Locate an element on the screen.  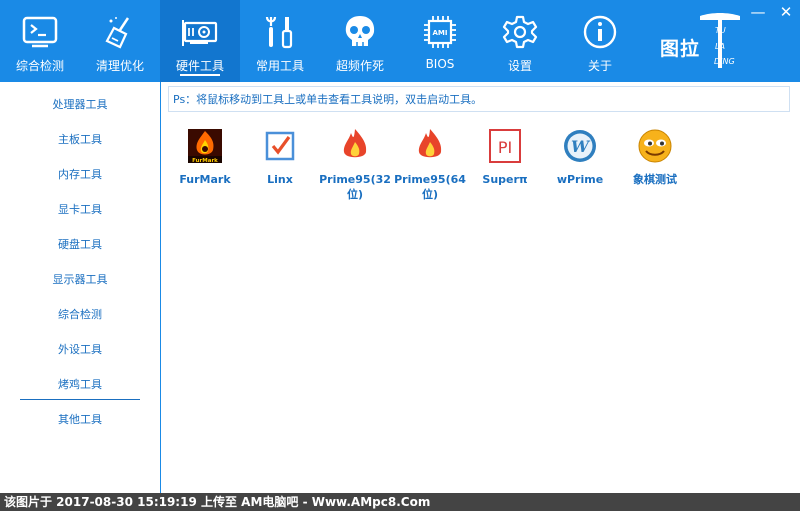
linx-checkbox-icon is located at coordinates (280, 146).